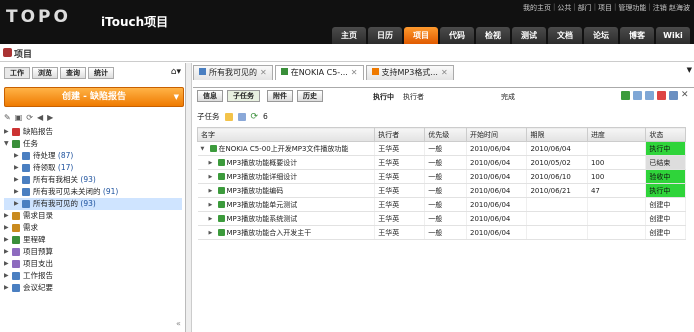  What do you see at coordinates (637, 95) in the screenshot?
I see `print-icon` at bounding box center [637, 95].